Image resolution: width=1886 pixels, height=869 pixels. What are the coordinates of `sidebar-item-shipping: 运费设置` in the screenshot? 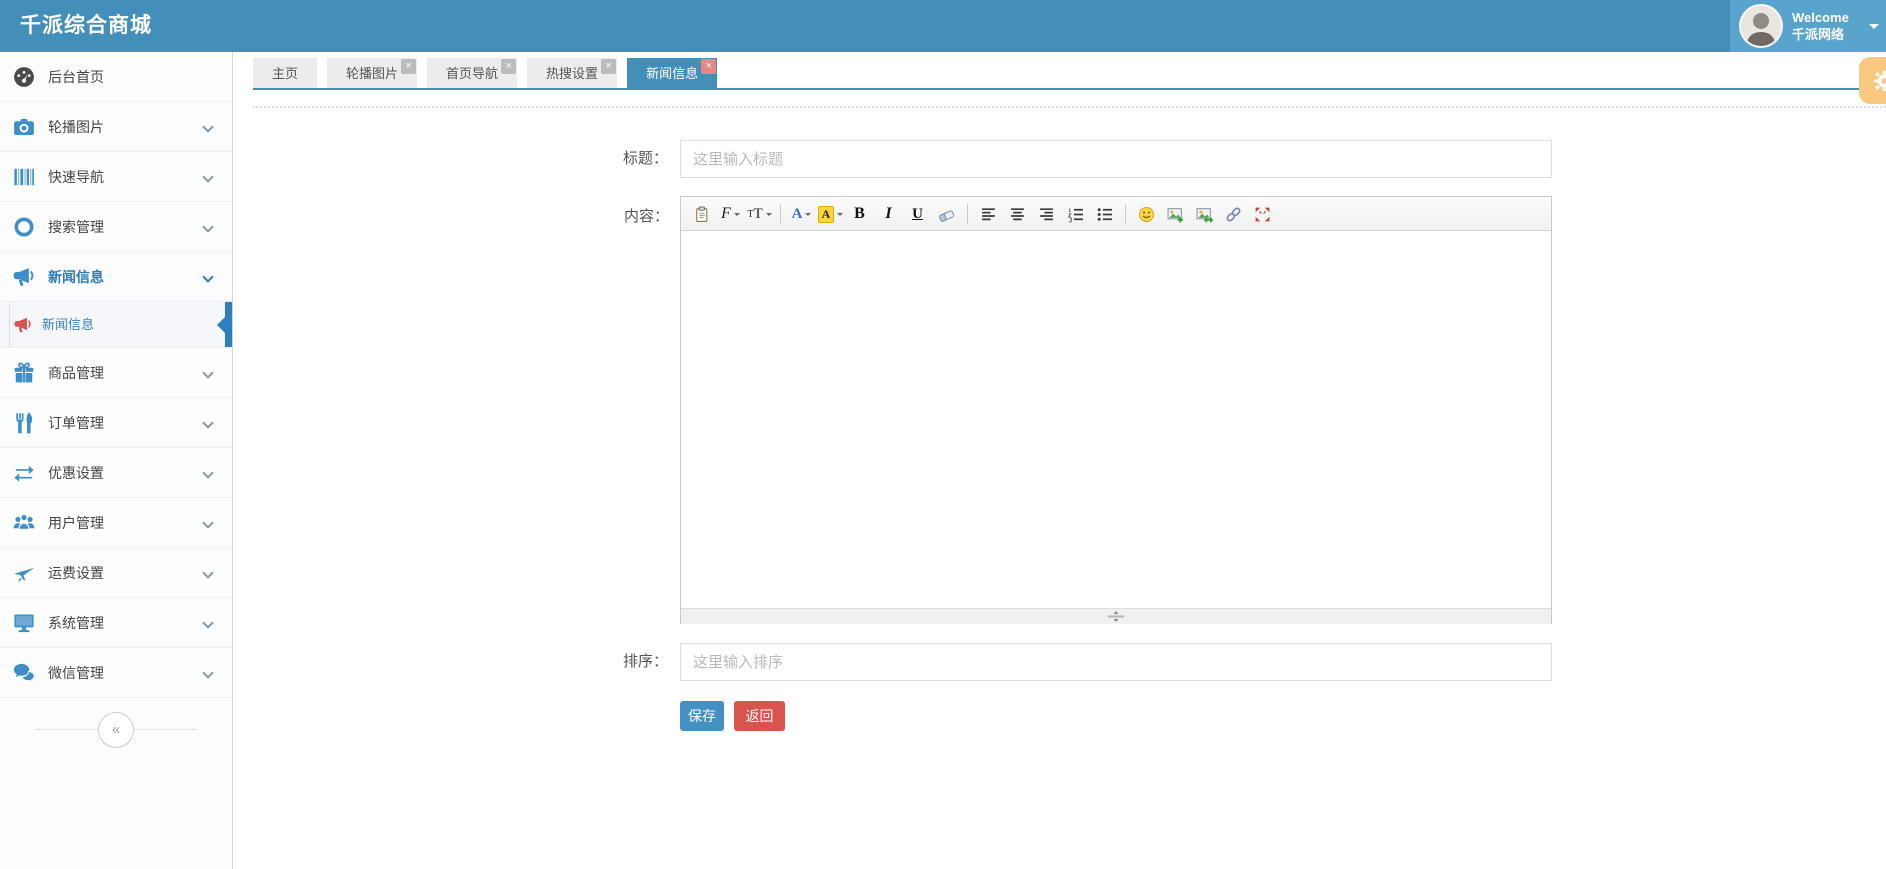 It's located at (116, 573).